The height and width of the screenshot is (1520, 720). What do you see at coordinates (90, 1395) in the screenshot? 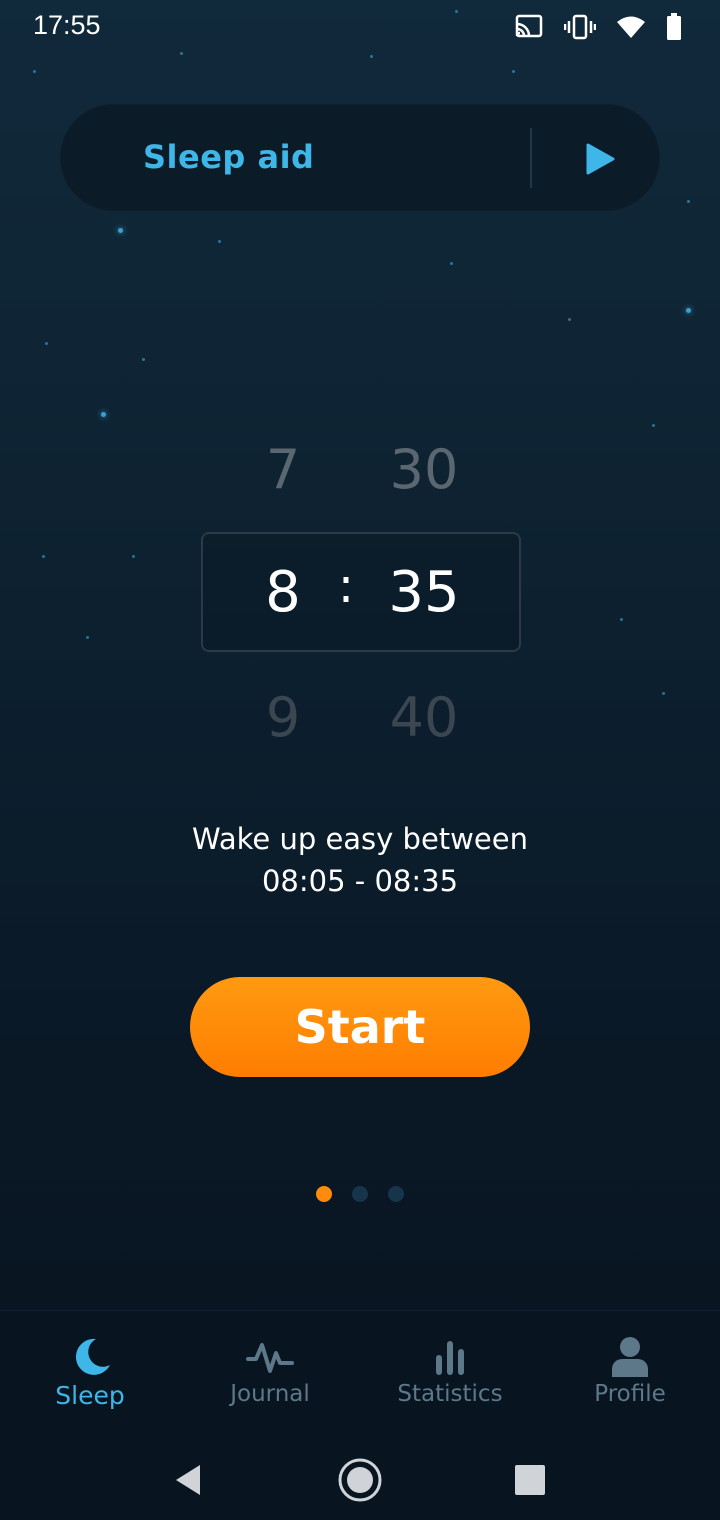
I see `tab-label: Sleep` at bounding box center [90, 1395].